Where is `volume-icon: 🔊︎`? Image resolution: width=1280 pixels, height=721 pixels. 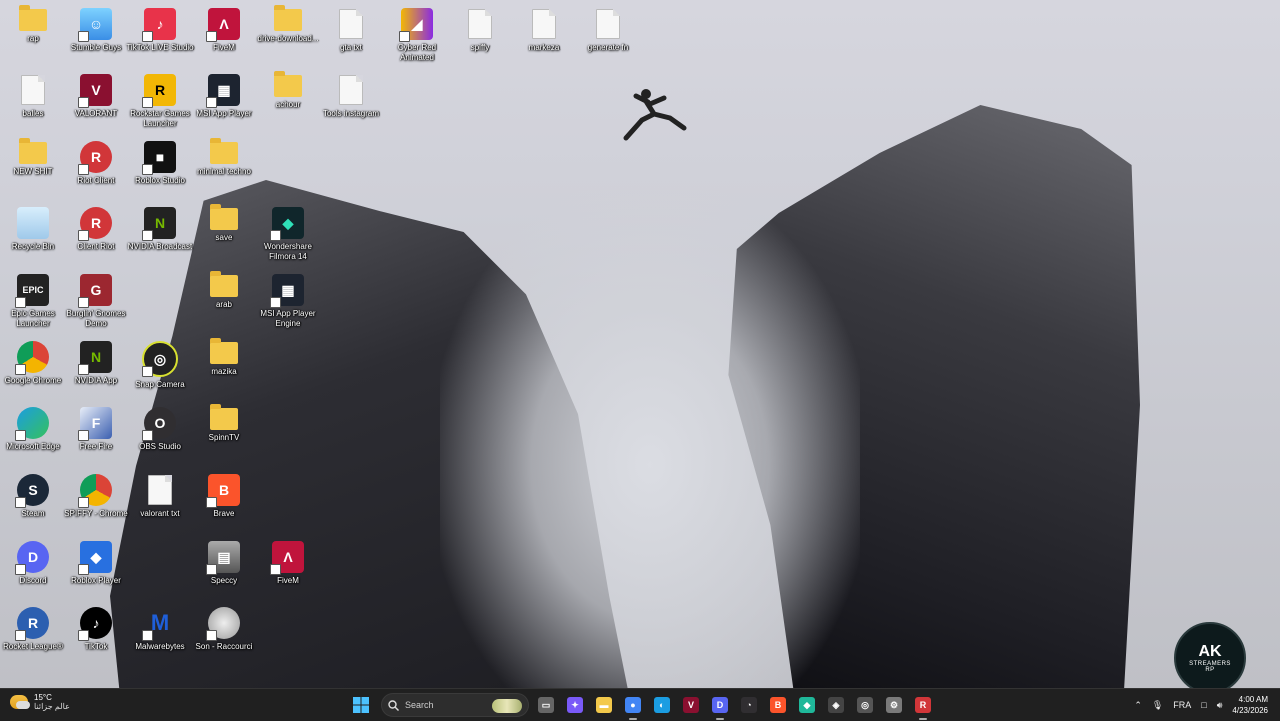 volume-icon: 🔊︎ is located at coordinates (1220, 705).